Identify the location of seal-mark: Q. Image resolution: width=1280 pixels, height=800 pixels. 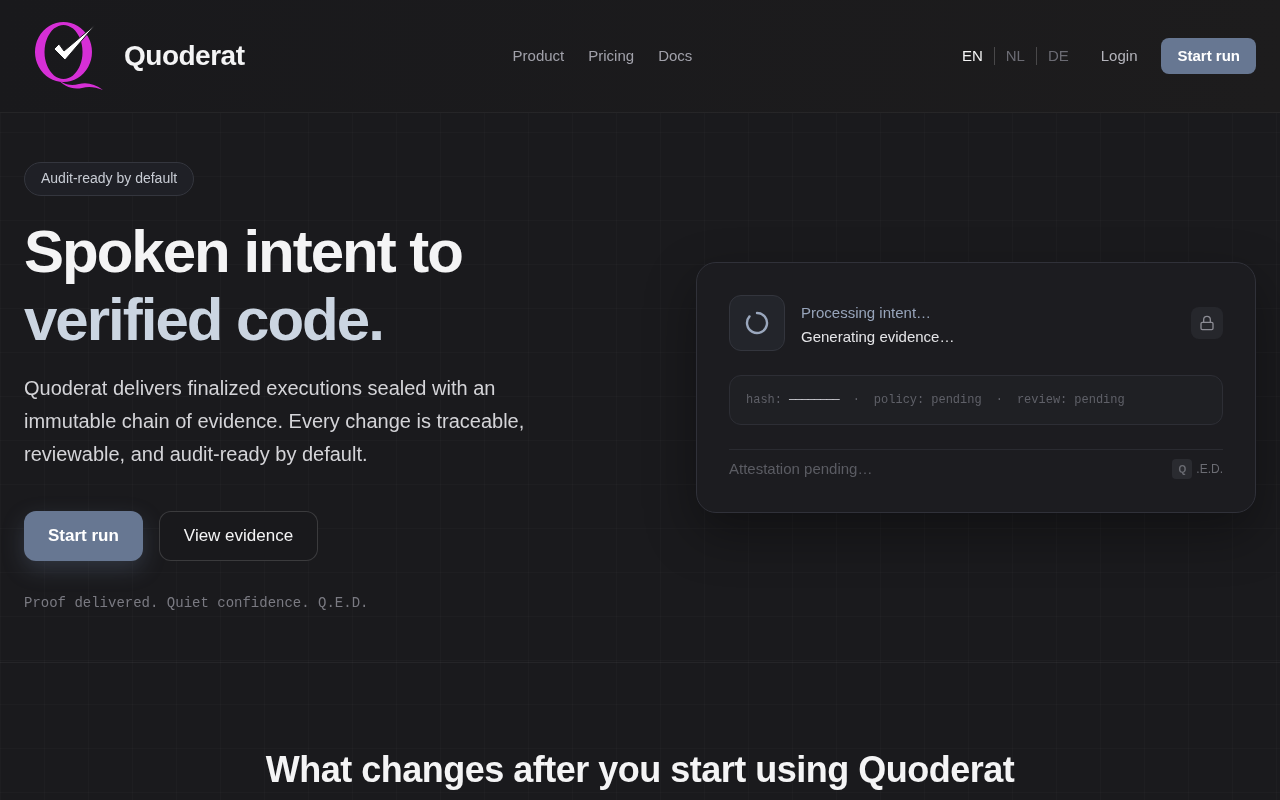
(1182, 469).